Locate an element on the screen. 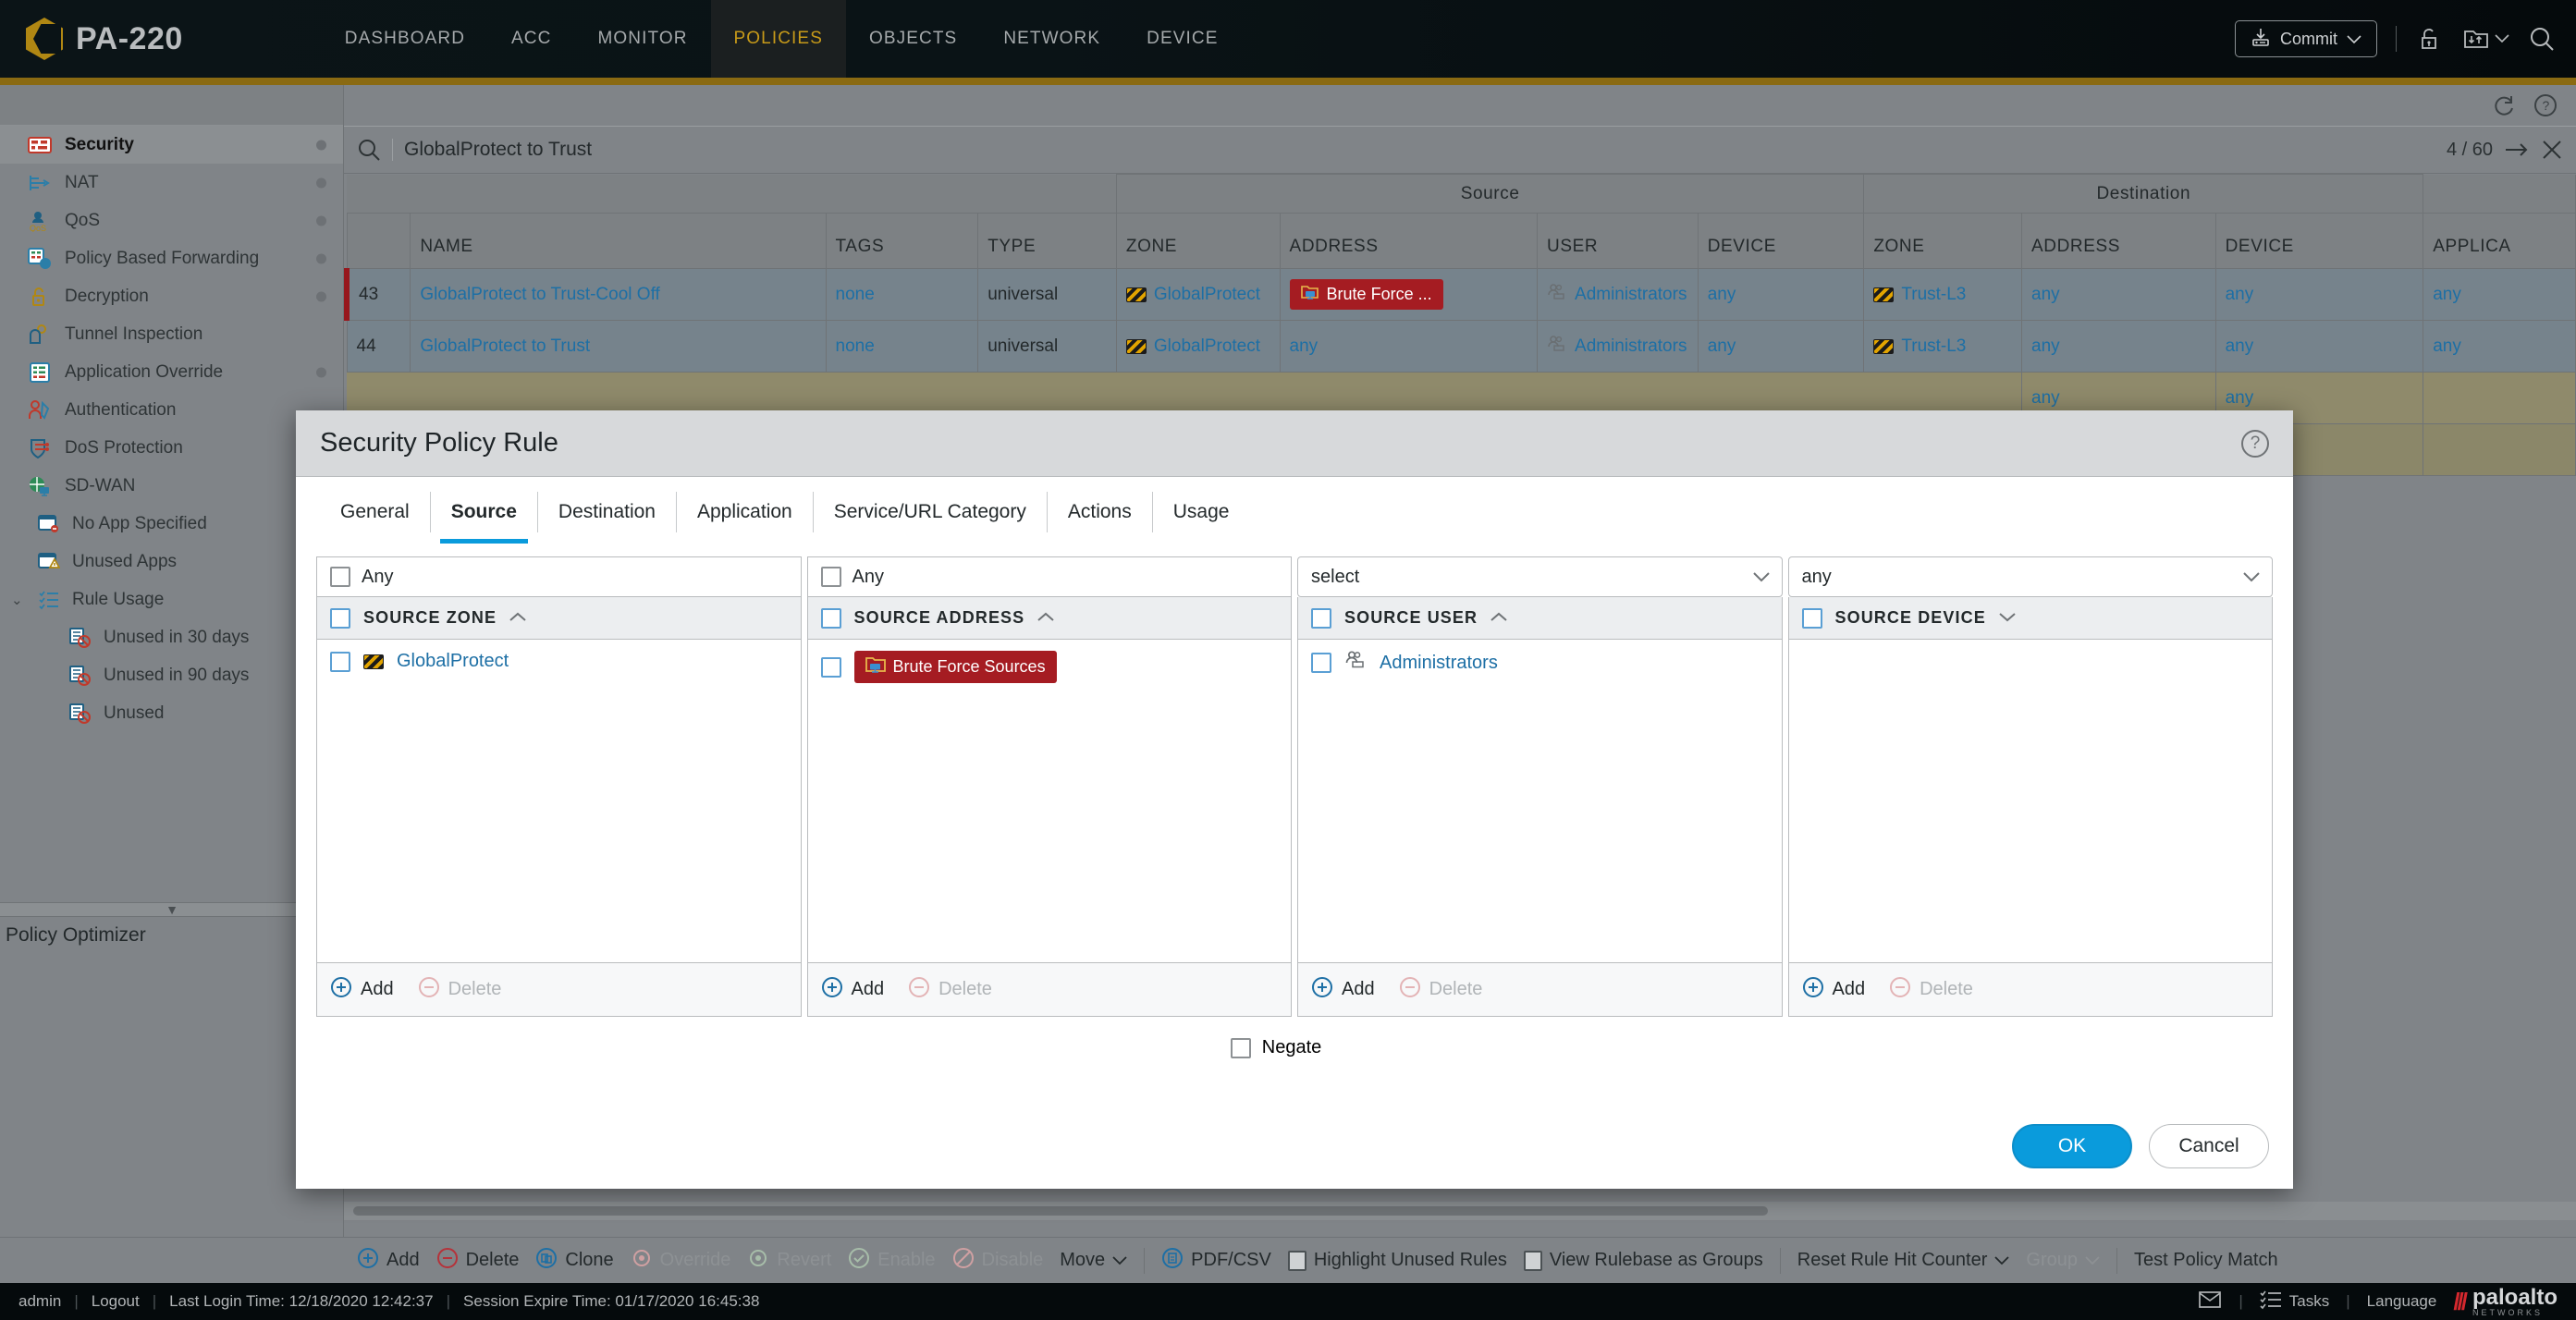 The image size is (2576, 1320). lock-icon is located at coordinates (2429, 39).